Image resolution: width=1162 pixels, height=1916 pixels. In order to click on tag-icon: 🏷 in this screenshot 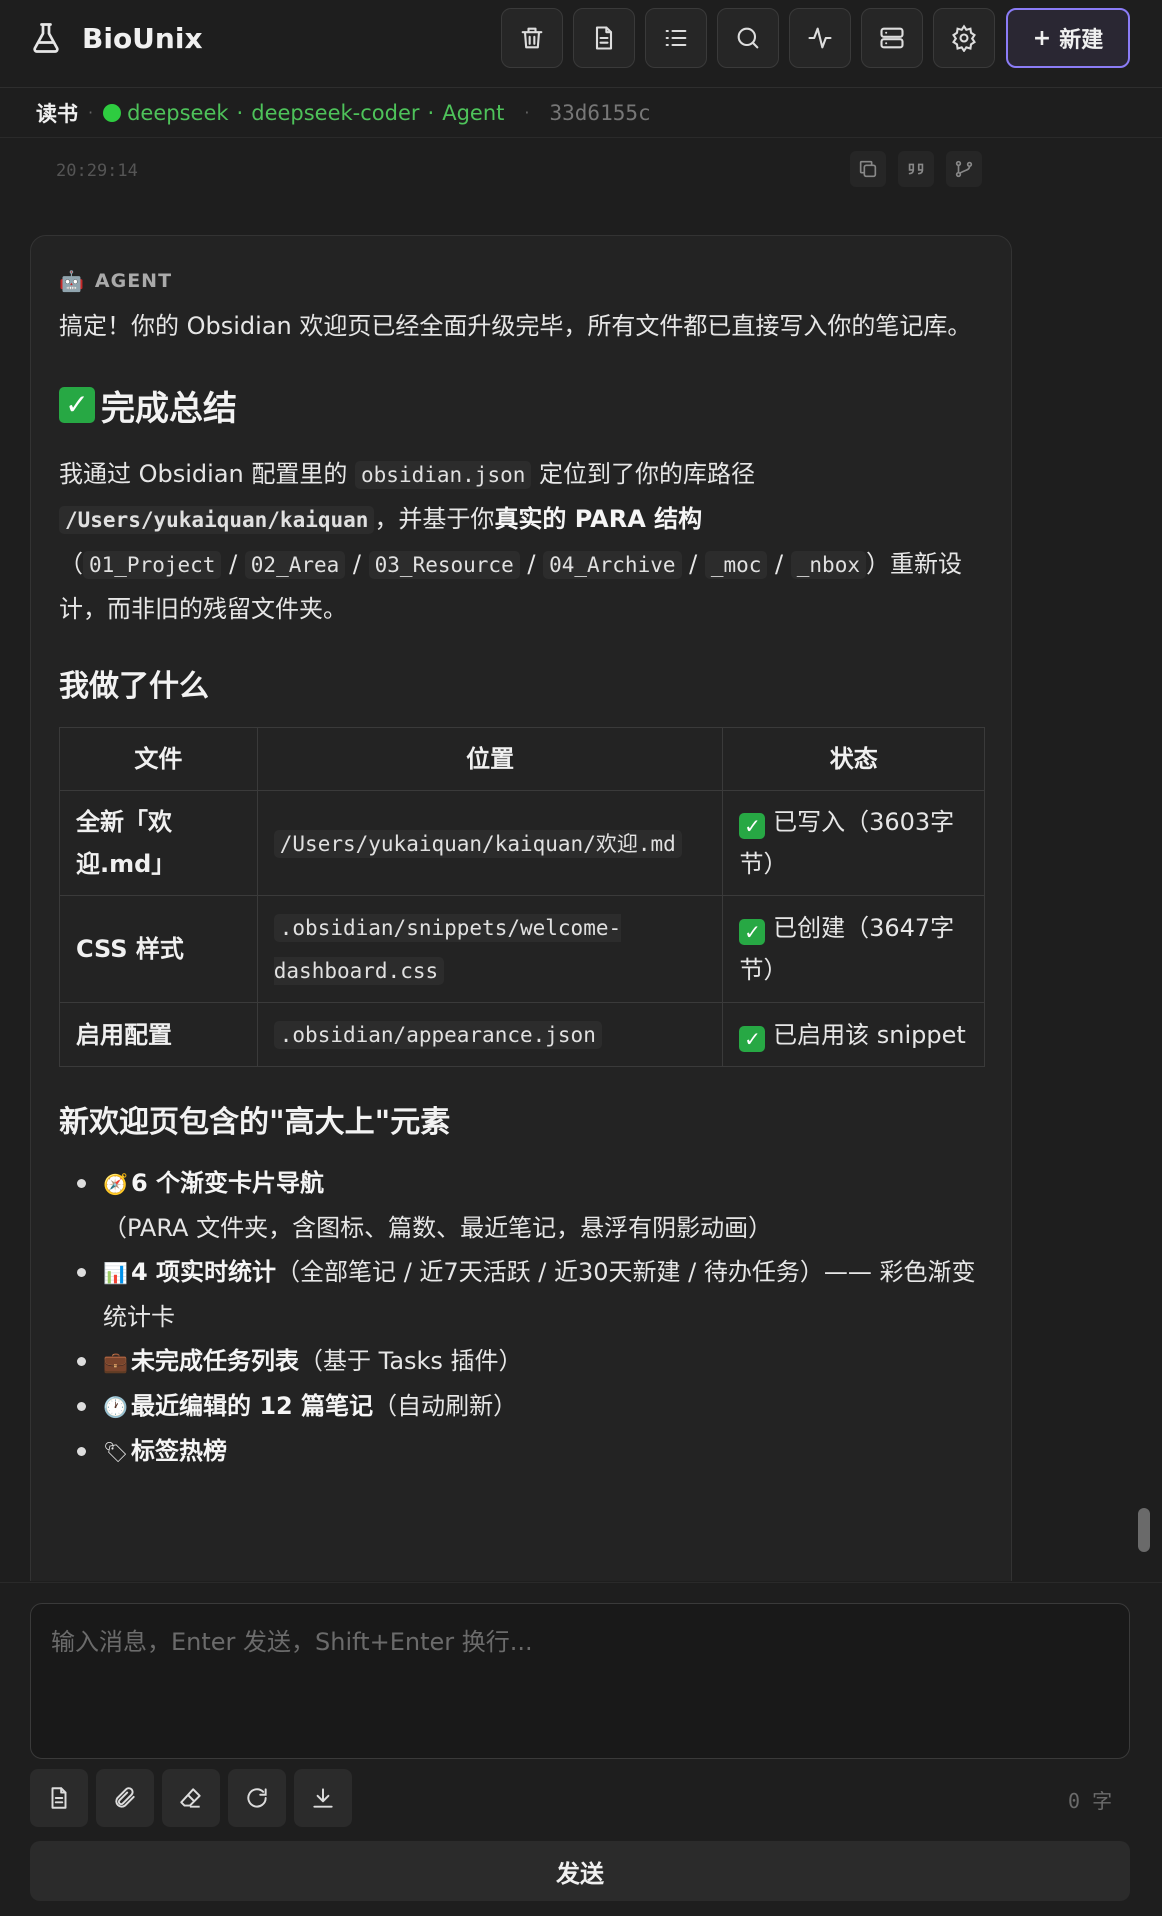, I will do `click(116, 1452)`.